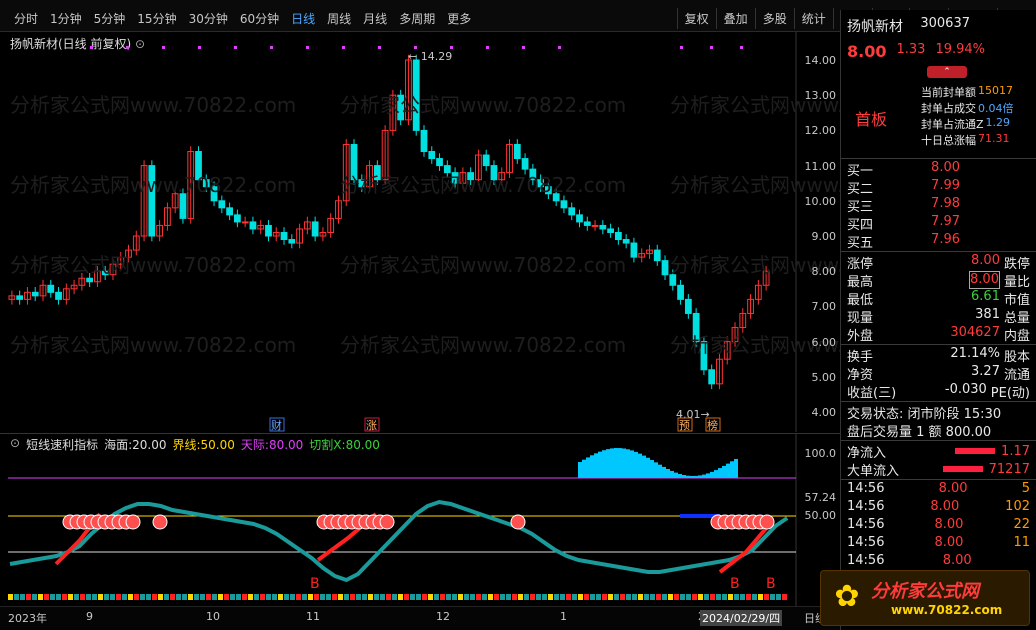 This screenshot has height=630, width=1036. Describe the element at coordinates (26, 18) in the screenshot. I see `tab-period-0: 分时` at that location.